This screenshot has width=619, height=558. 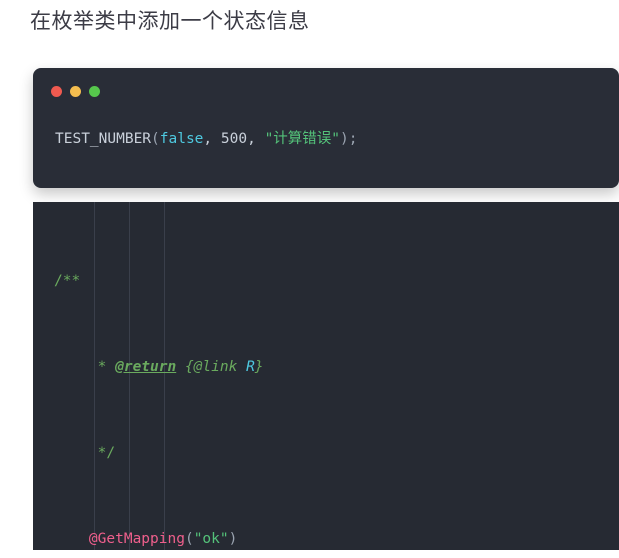 I want to click on page-title: 在枚举类中添加一个状态信息, so click(x=170, y=21).